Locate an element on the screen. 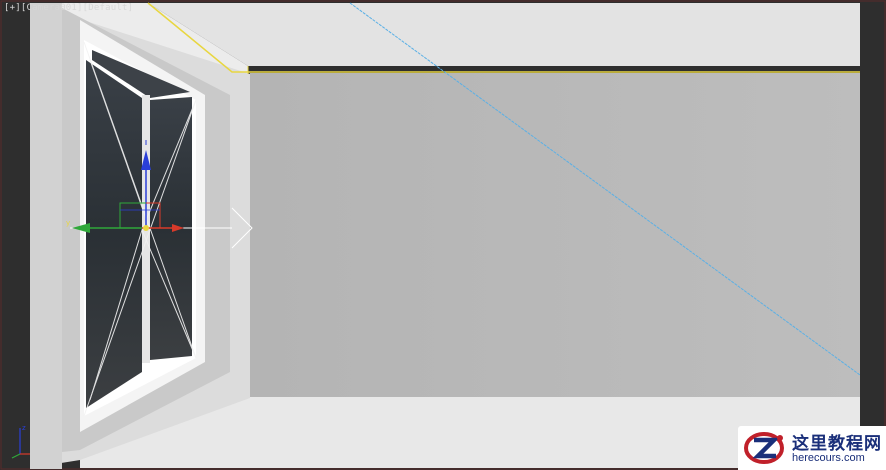  svg-text: z is located at coordinates (24, 428).